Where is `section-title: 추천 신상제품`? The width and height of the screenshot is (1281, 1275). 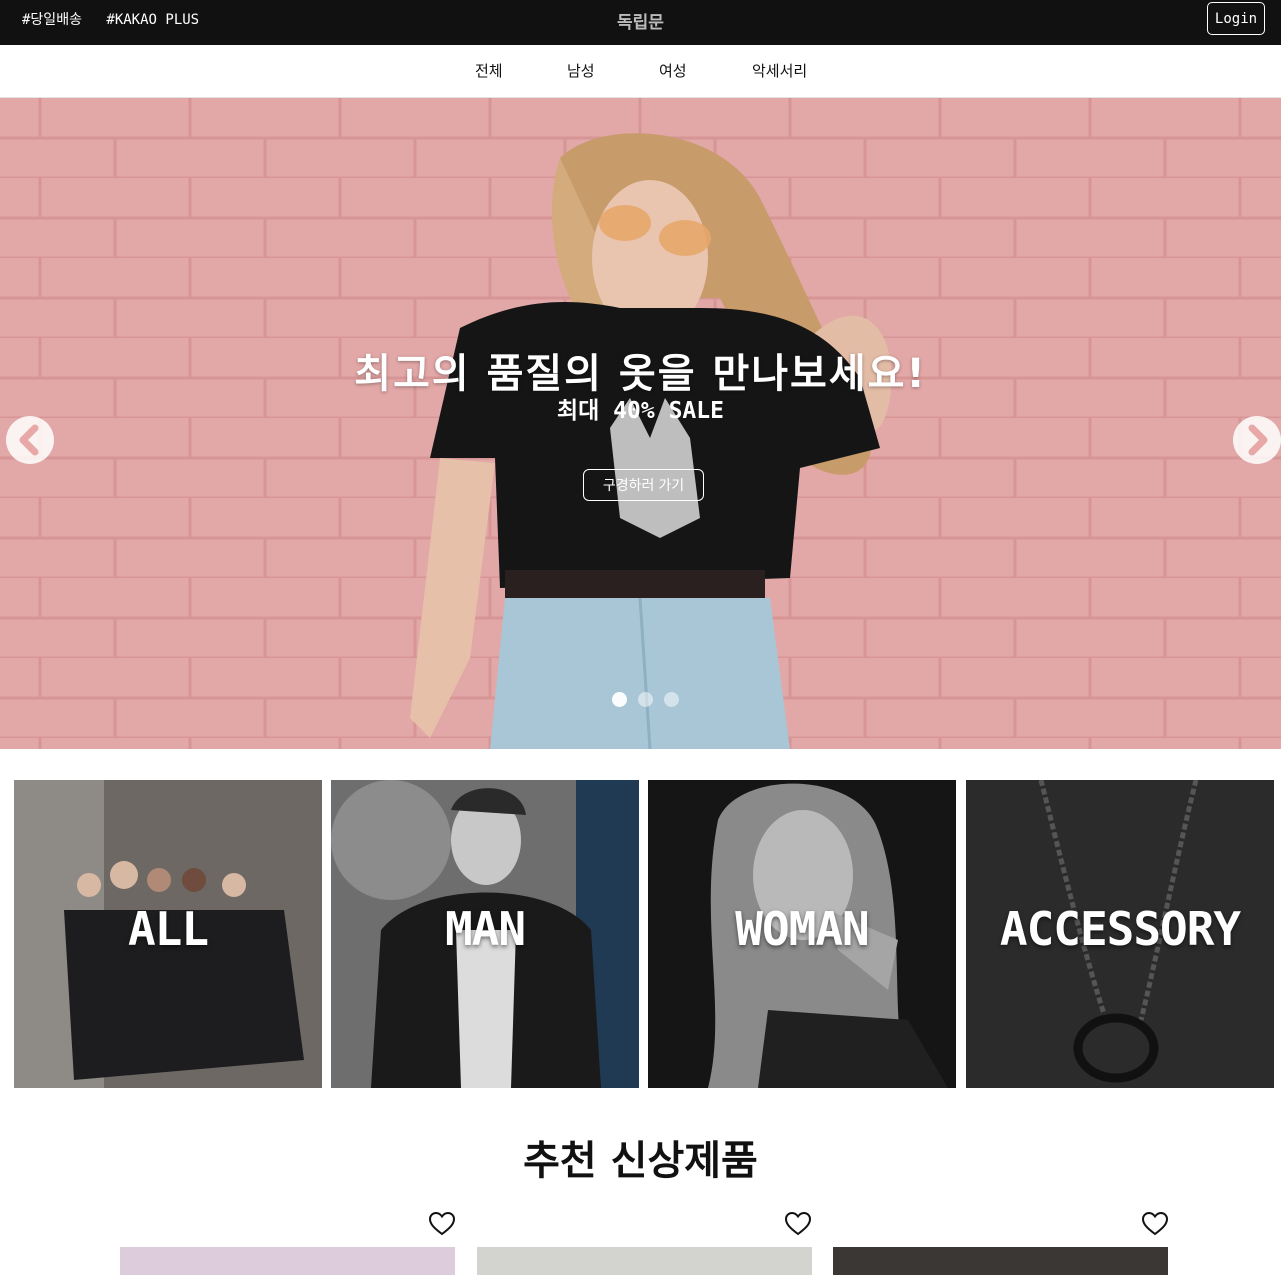
section-title: 추천 신상제품 is located at coordinates (640, 1161).